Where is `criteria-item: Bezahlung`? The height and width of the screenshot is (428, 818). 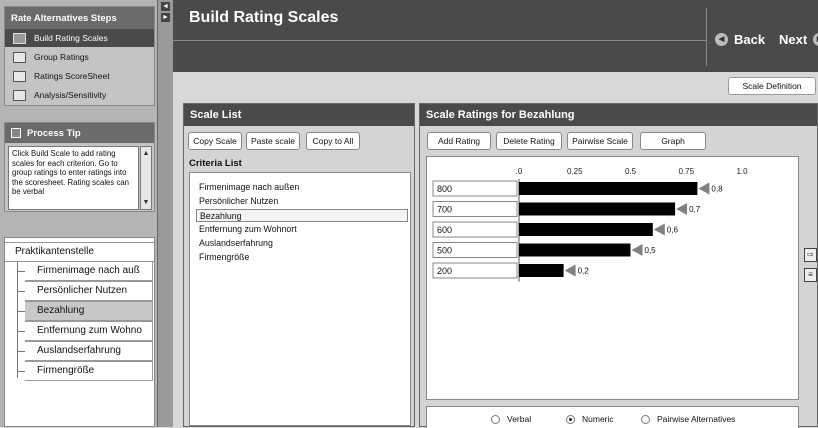
criteria-item: Bezahlung is located at coordinates (302, 215).